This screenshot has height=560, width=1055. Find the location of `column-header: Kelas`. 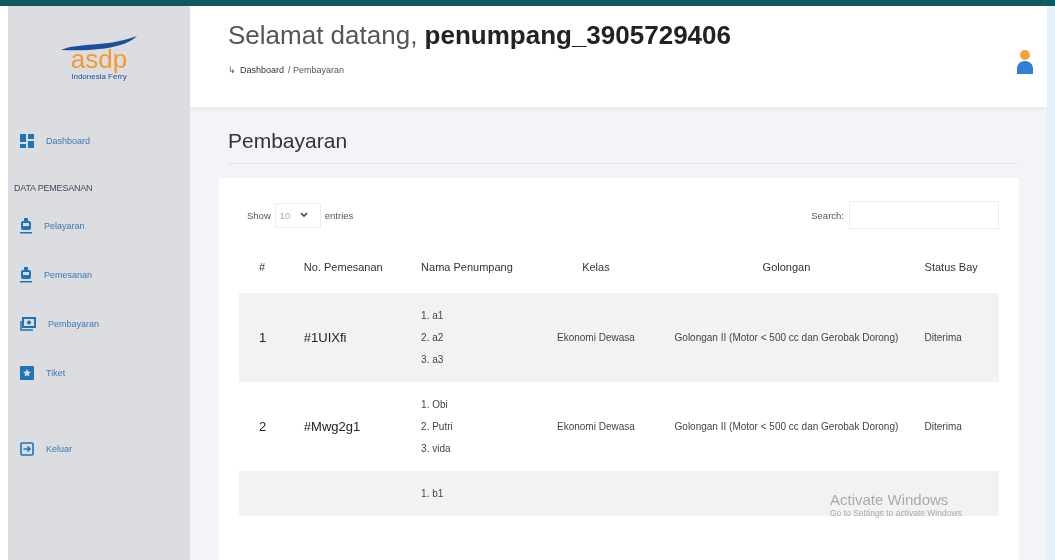

column-header: Kelas is located at coordinates (596, 267).